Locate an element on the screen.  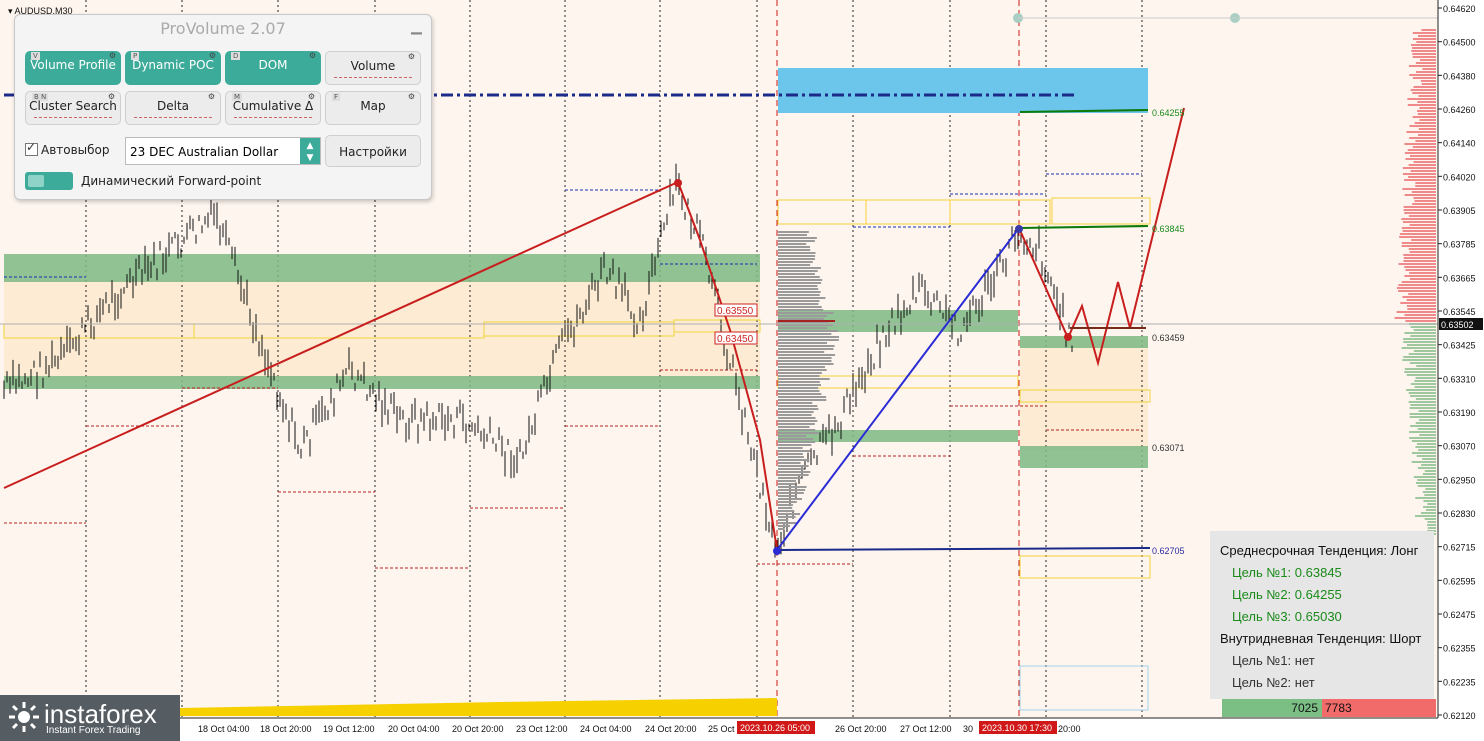
button-label: Настройки is located at coordinates (373, 152).